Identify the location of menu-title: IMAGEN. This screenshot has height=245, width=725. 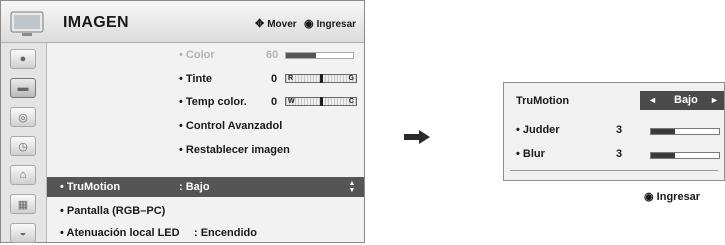
(96, 22).